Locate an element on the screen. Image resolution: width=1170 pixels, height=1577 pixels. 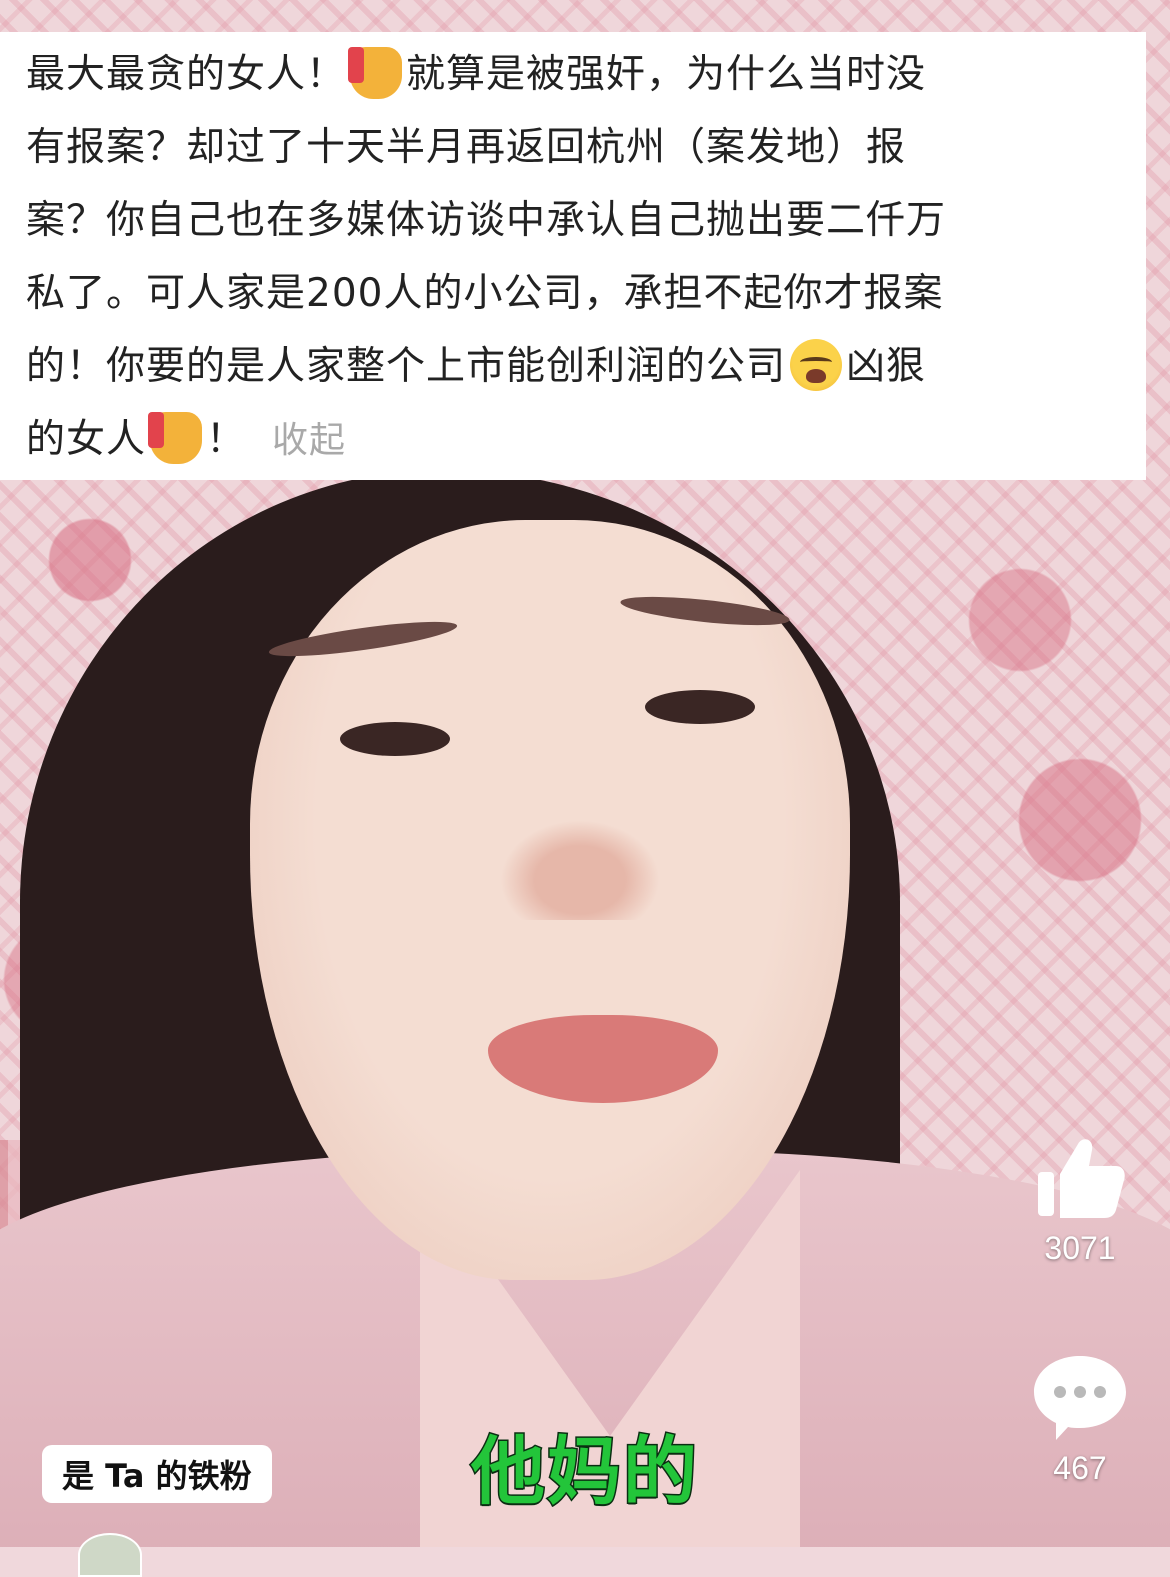
avatar is located at coordinates (110, 1555).